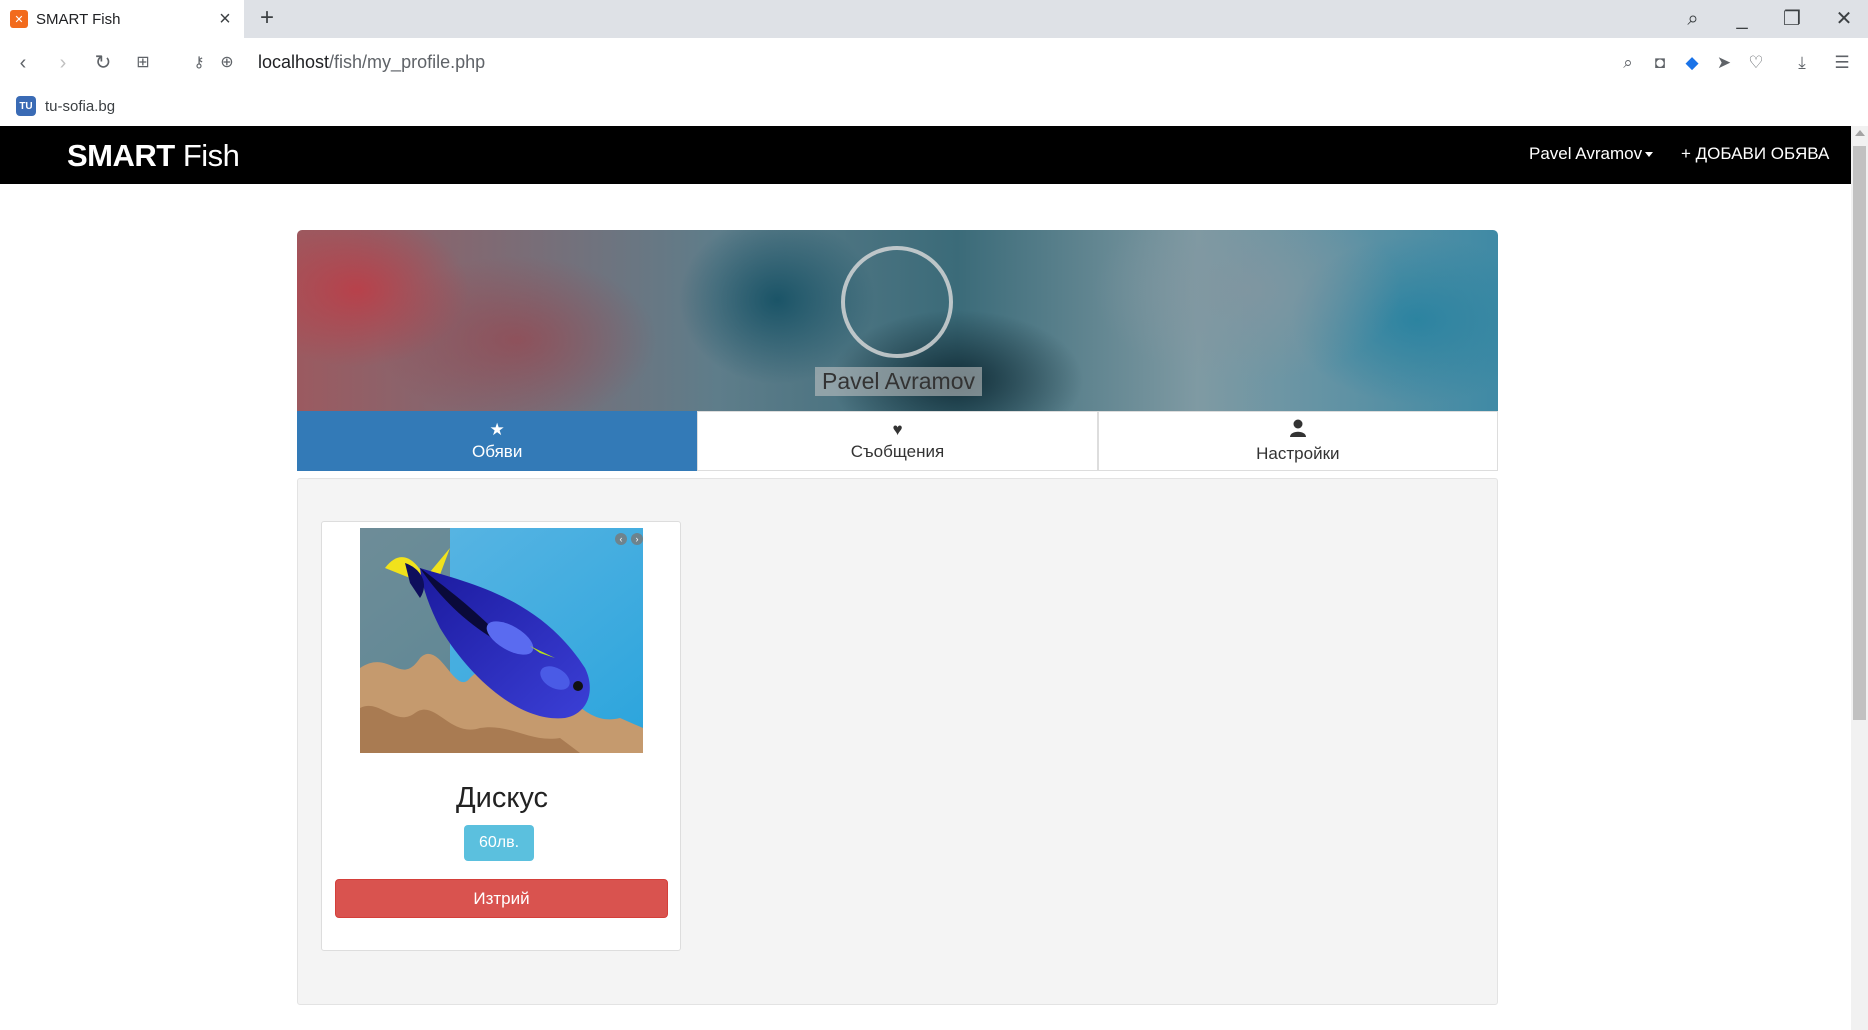 The height and width of the screenshot is (1030, 1868). What do you see at coordinates (1755, 154) in the screenshot?
I see `add-ad-link: + ДОБАВИ ОБЯВА` at bounding box center [1755, 154].